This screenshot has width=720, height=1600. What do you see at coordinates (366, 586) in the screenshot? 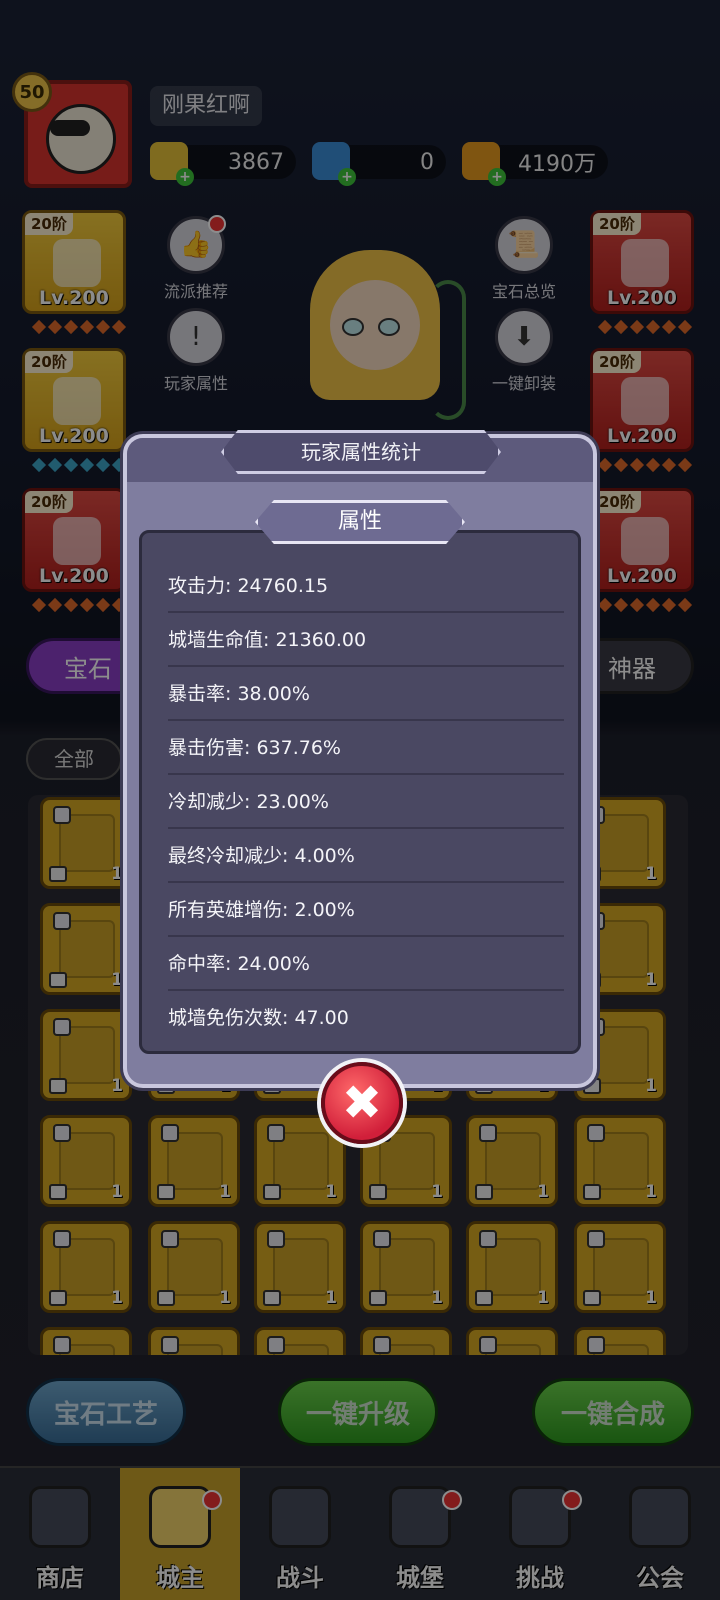
I see `stat-attack: 攻击力: 24760.15` at bounding box center [366, 586].